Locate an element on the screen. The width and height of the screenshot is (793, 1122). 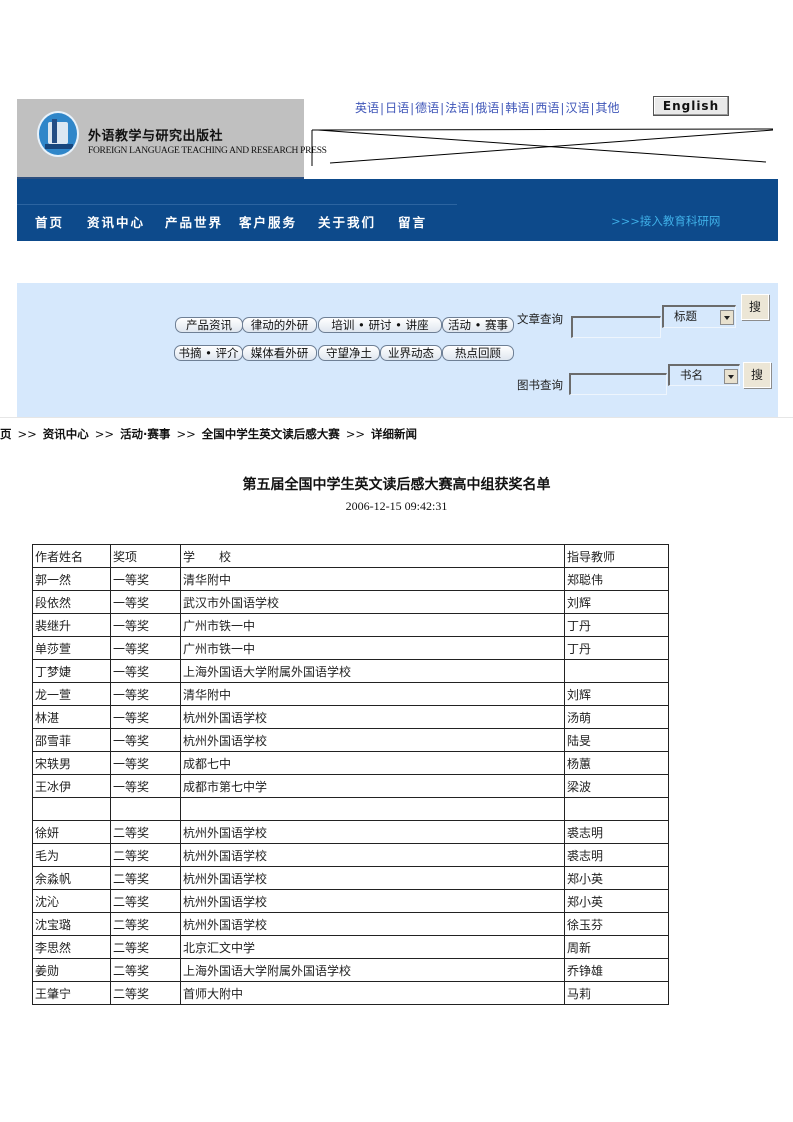
author-name-cell: 单莎萱 is located at coordinates (71, 648).